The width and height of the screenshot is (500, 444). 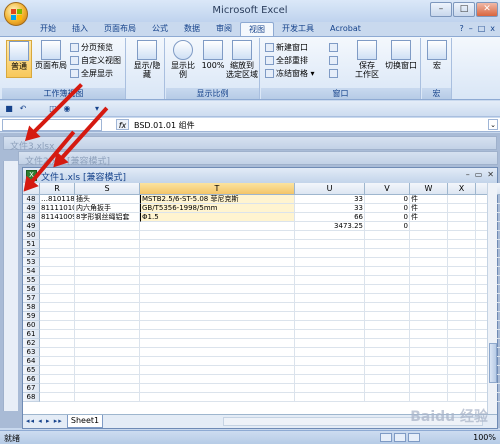 I want to click on row-header: 49, so click(x=31, y=208).